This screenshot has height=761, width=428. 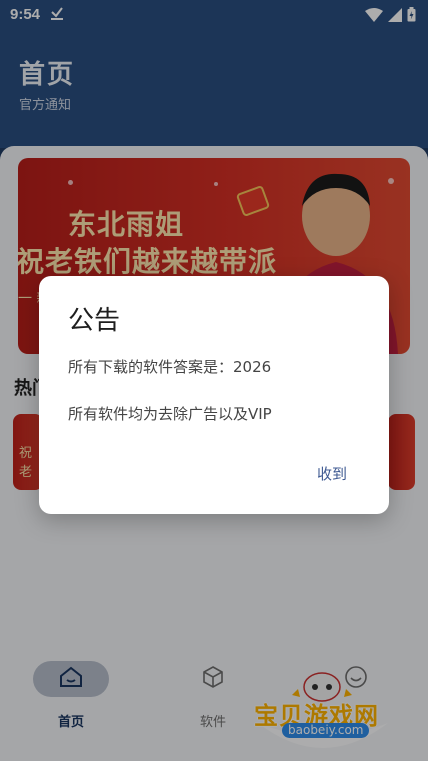 I want to click on dialog-title: 公告, so click(x=94, y=321).